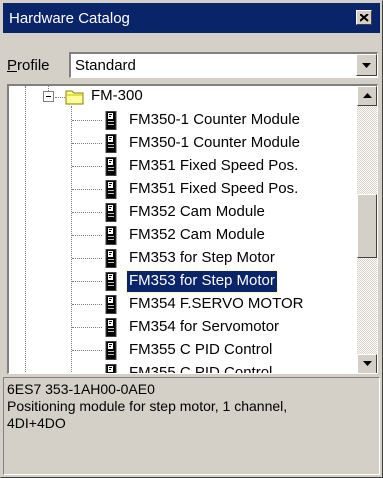 This screenshot has height=478, width=383. What do you see at coordinates (216, 304) in the screenshot?
I see `catalog-item-label: FM354 F.SERVO MOTOR` at bounding box center [216, 304].